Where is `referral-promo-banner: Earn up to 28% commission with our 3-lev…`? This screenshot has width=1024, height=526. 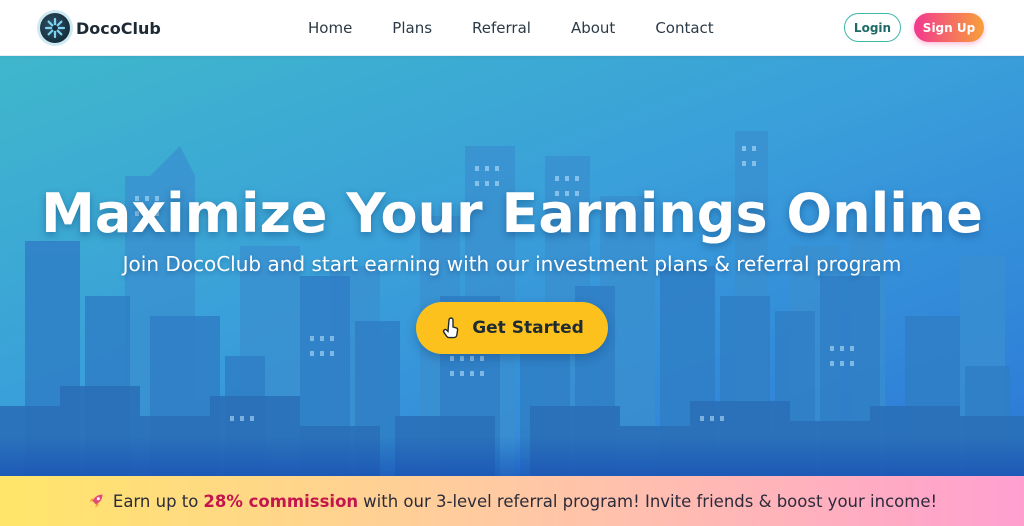
referral-promo-banner: Earn up to 28% commission with our 3-lev… is located at coordinates (512, 501).